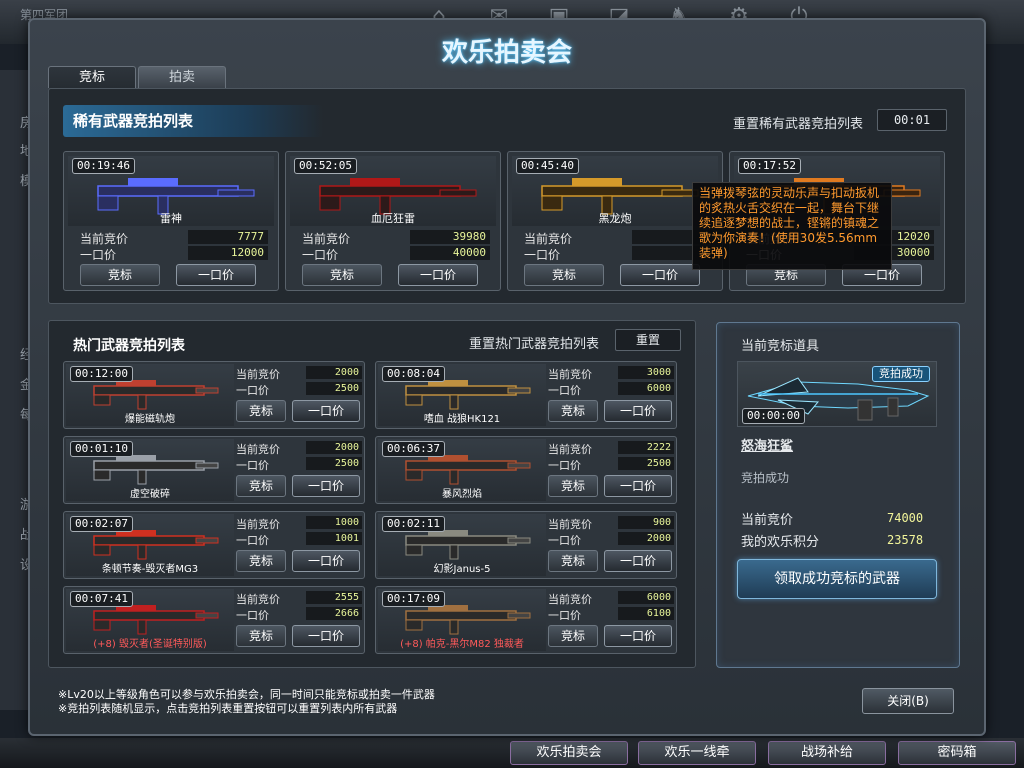 The image size is (1024, 768). What do you see at coordinates (101, 599) in the screenshot?
I see `auction-timer: 00:07:41` at bounding box center [101, 599].